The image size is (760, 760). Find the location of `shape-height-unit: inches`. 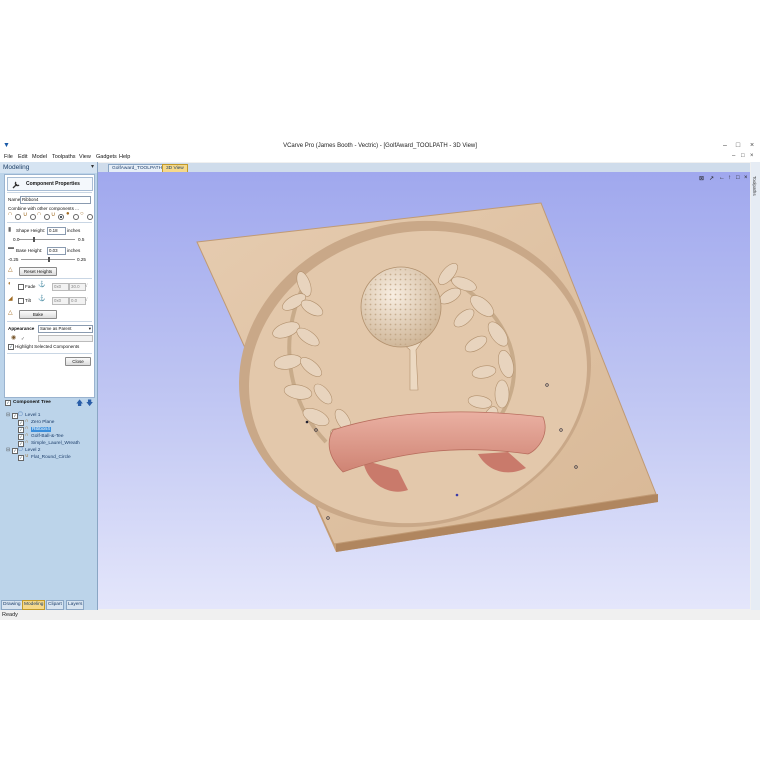

shape-height-unit: inches is located at coordinates (74, 230).